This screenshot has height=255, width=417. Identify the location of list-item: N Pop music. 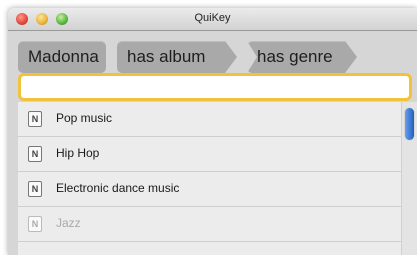
(210, 119).